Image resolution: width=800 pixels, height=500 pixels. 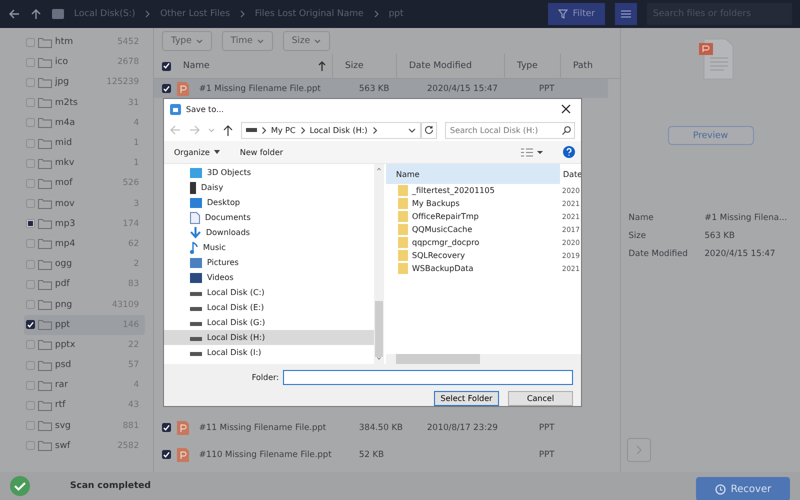 What do you see at coordinates (429, 130) in the screenshot?
I see `refresh-button` at bounding box center [429, 130].